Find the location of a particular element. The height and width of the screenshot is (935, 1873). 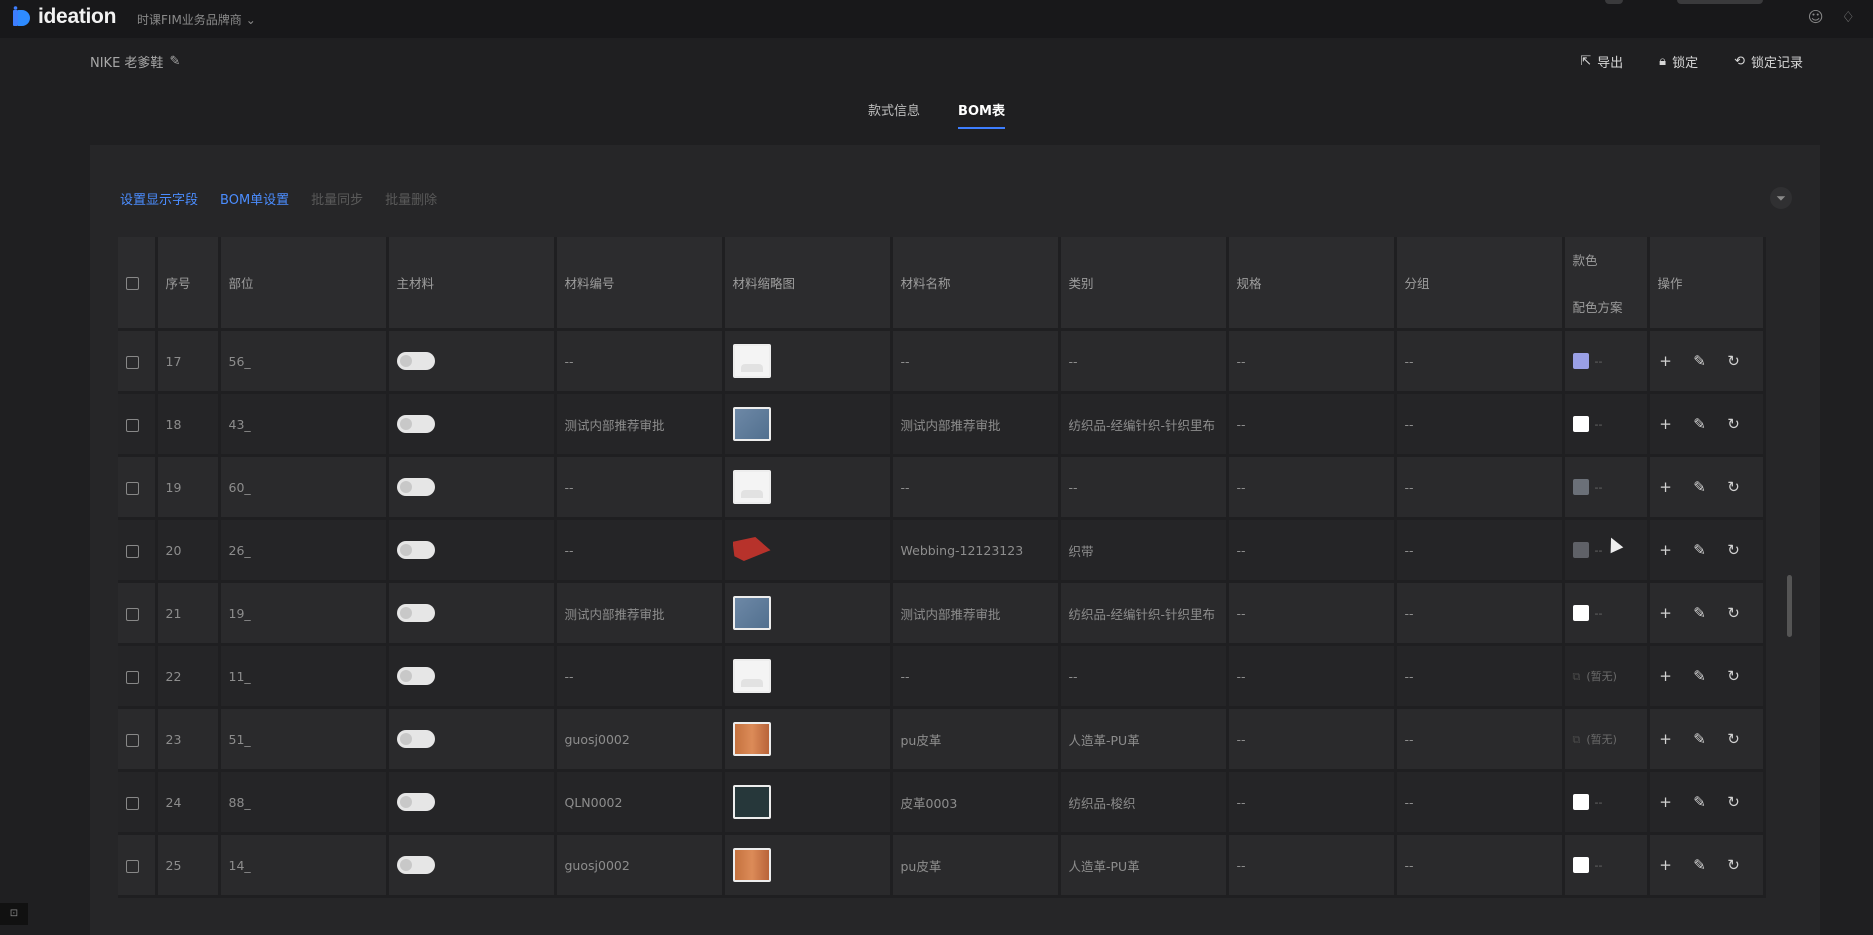

row-index: 19 is located at coordinates (188, 487).